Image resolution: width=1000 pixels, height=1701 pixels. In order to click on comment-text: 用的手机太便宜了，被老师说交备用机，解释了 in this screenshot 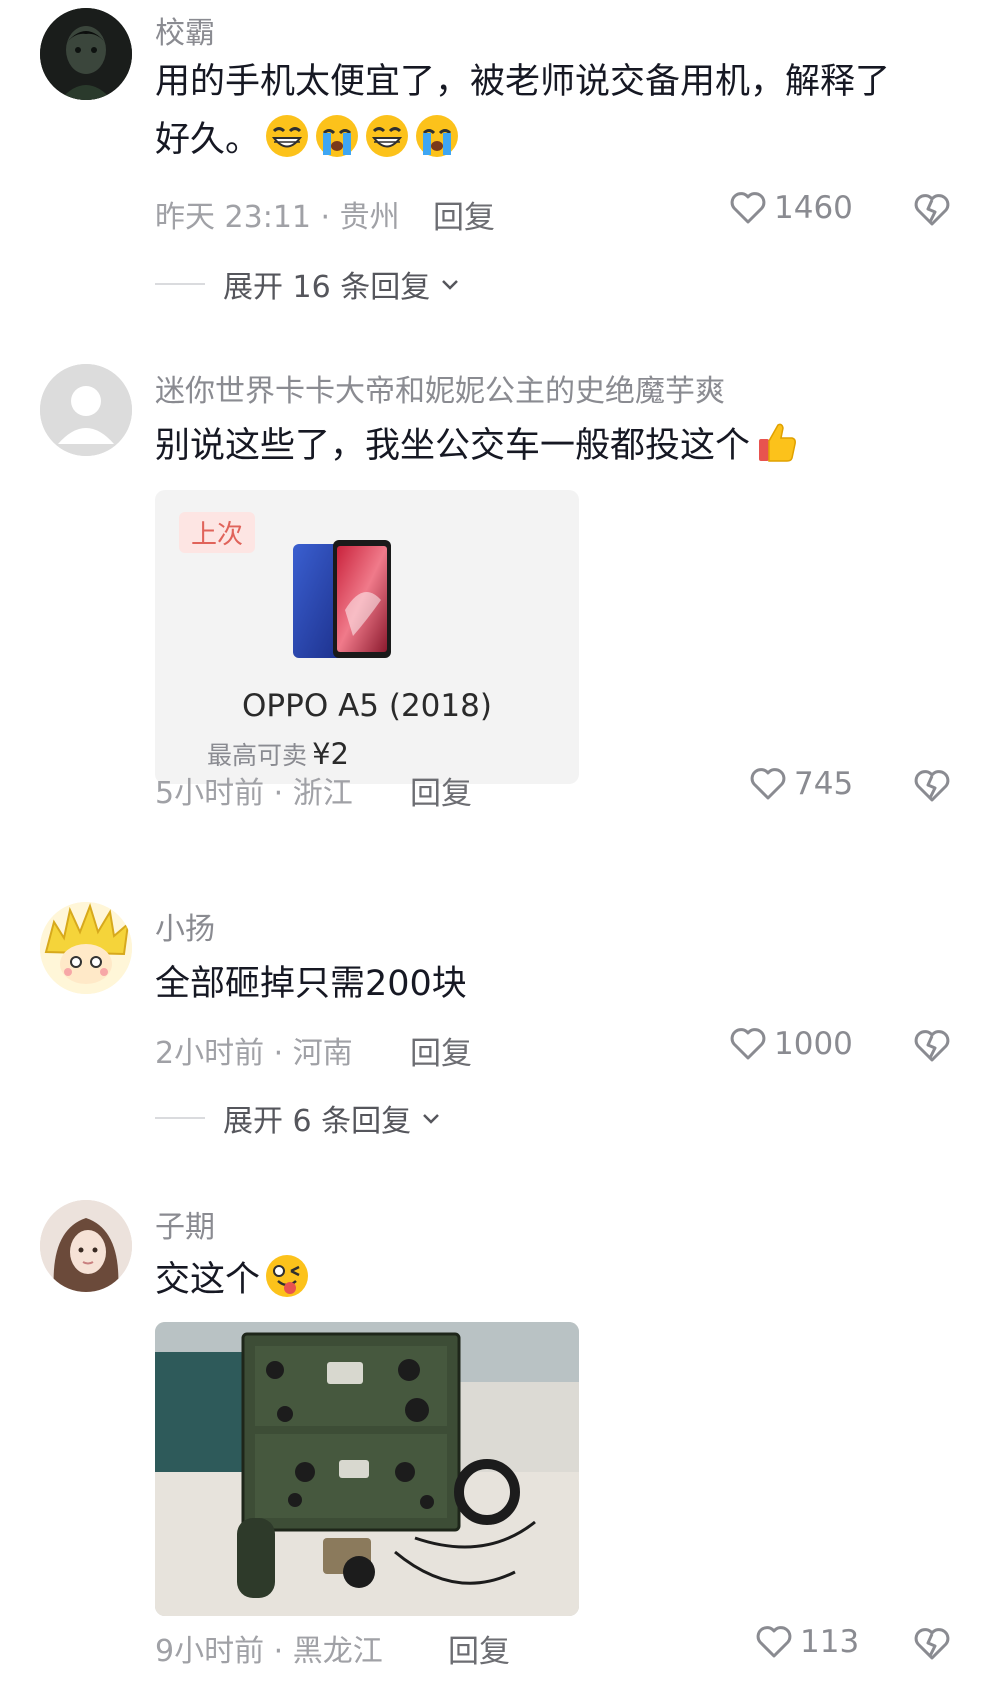, I will do `click(555, 82)`.